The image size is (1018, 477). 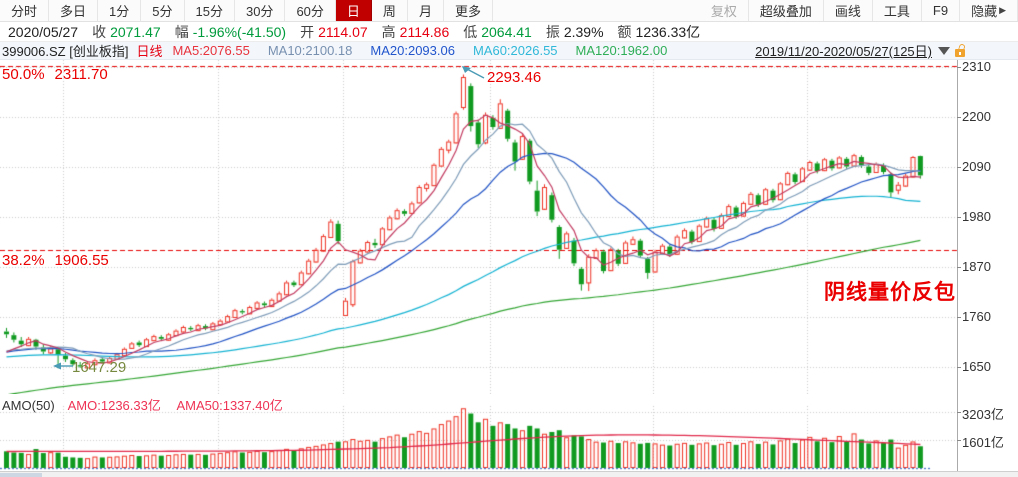 What do you see at coordinates (310, 10) in the screenshot?
I see `period-tab-7: 60分` at bounding box center [310, 10].